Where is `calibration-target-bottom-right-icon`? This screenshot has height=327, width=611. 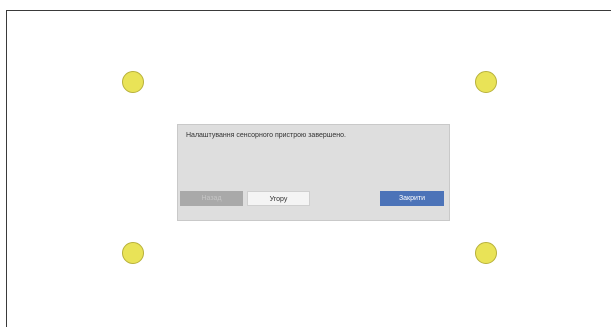
calibration-target-bottom-right-icon is located at coordinates (486, 253).